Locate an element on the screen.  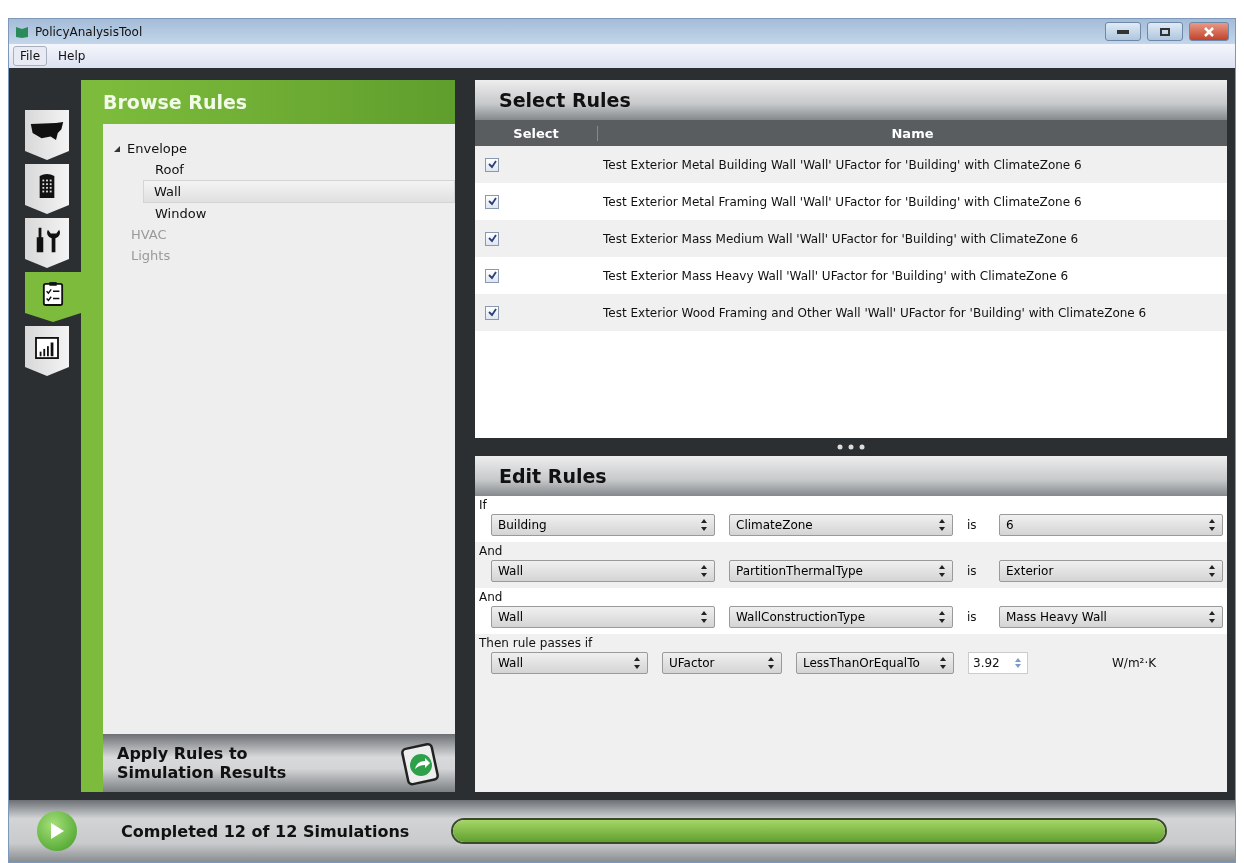
window-title: PolicyAnalysisTool is located at coordinates (89, 31).